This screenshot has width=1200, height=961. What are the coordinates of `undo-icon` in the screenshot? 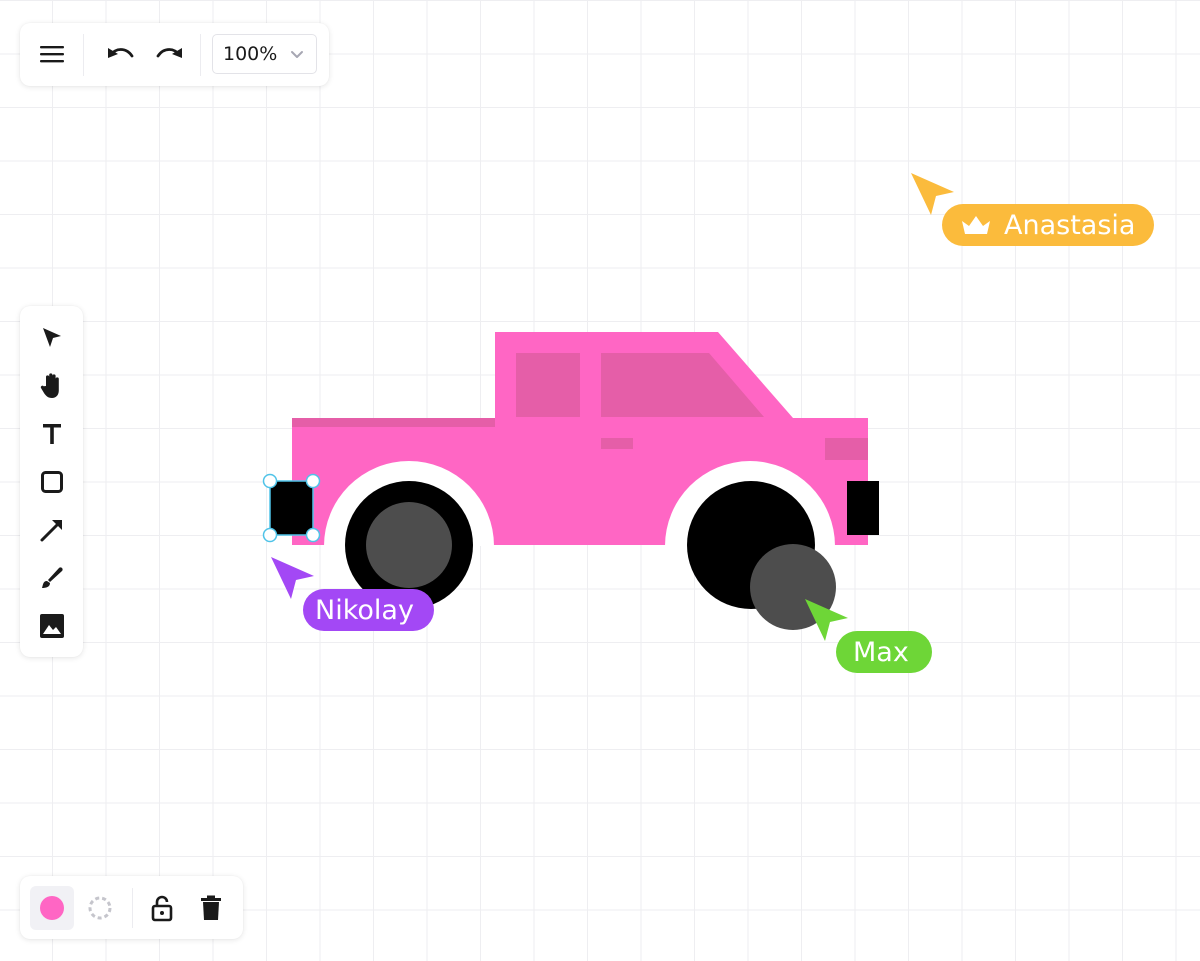 It's located at (121, 53).